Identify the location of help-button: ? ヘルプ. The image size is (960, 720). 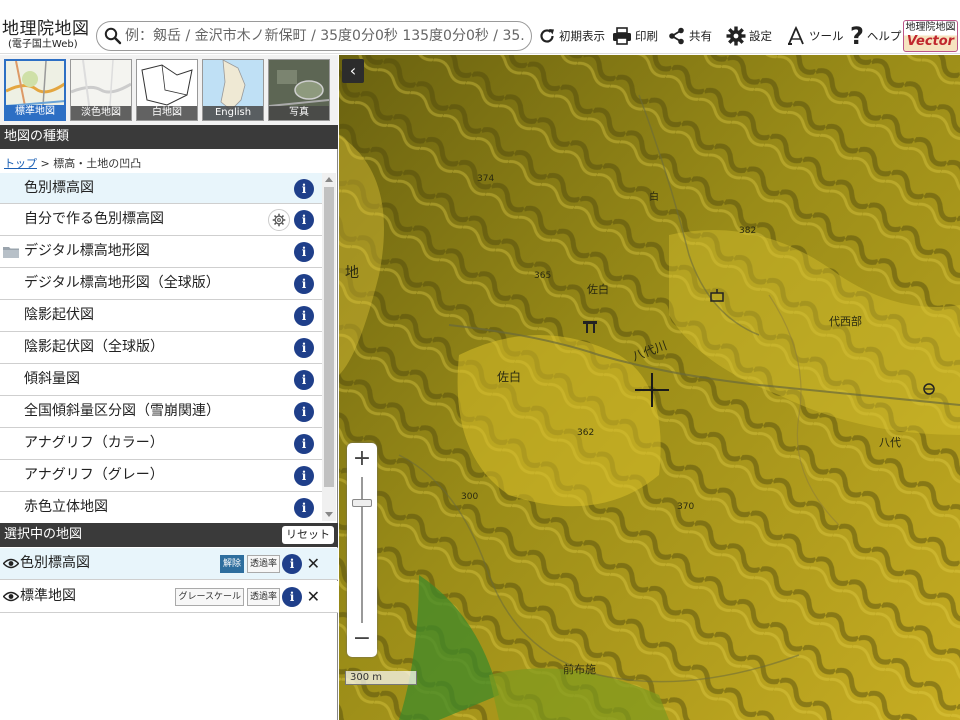
(875, 36).